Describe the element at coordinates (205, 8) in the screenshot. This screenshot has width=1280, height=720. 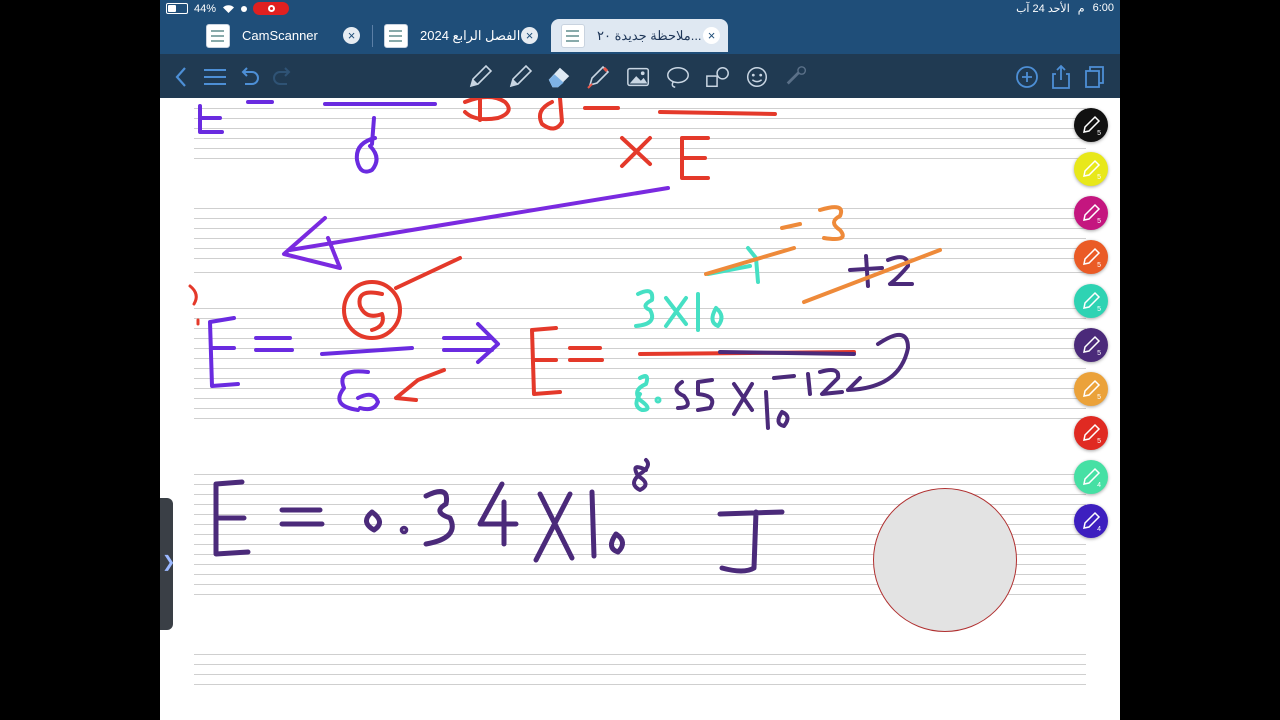
I see `battery-percent: 44%` at that location.